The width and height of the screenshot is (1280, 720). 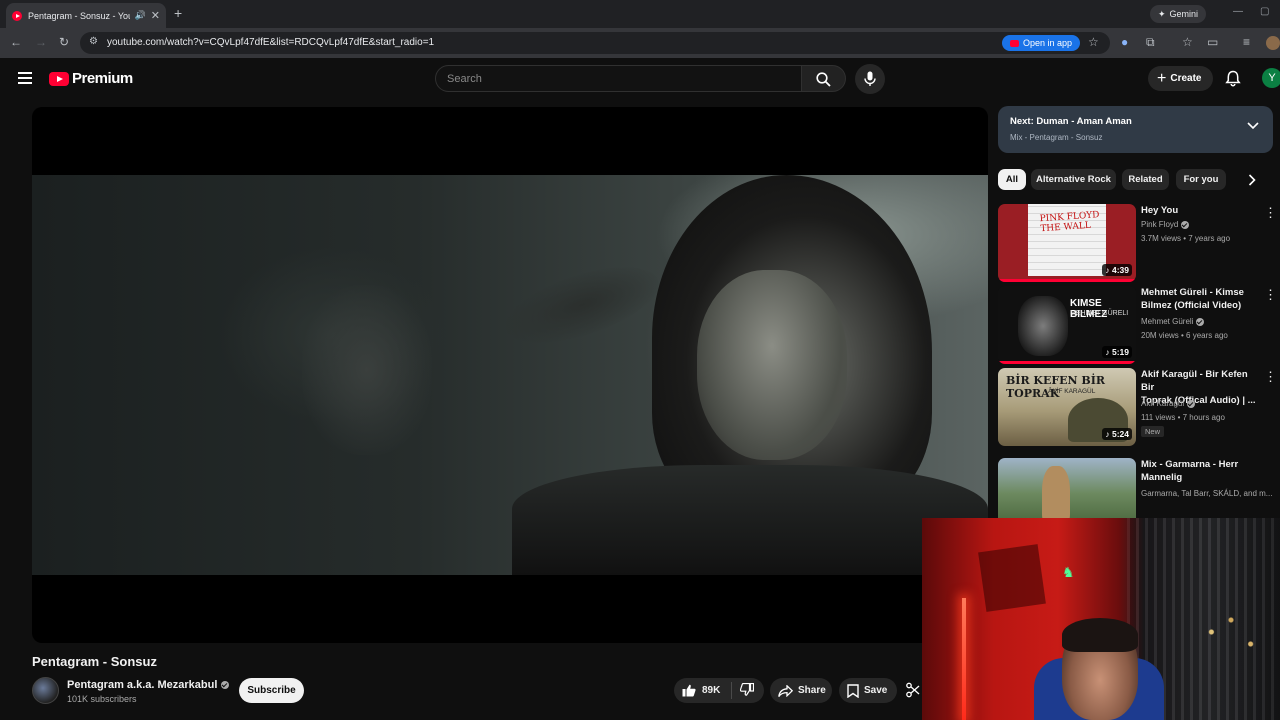 I want to click on chevron-down-icon, so click(x=1253, y=126).